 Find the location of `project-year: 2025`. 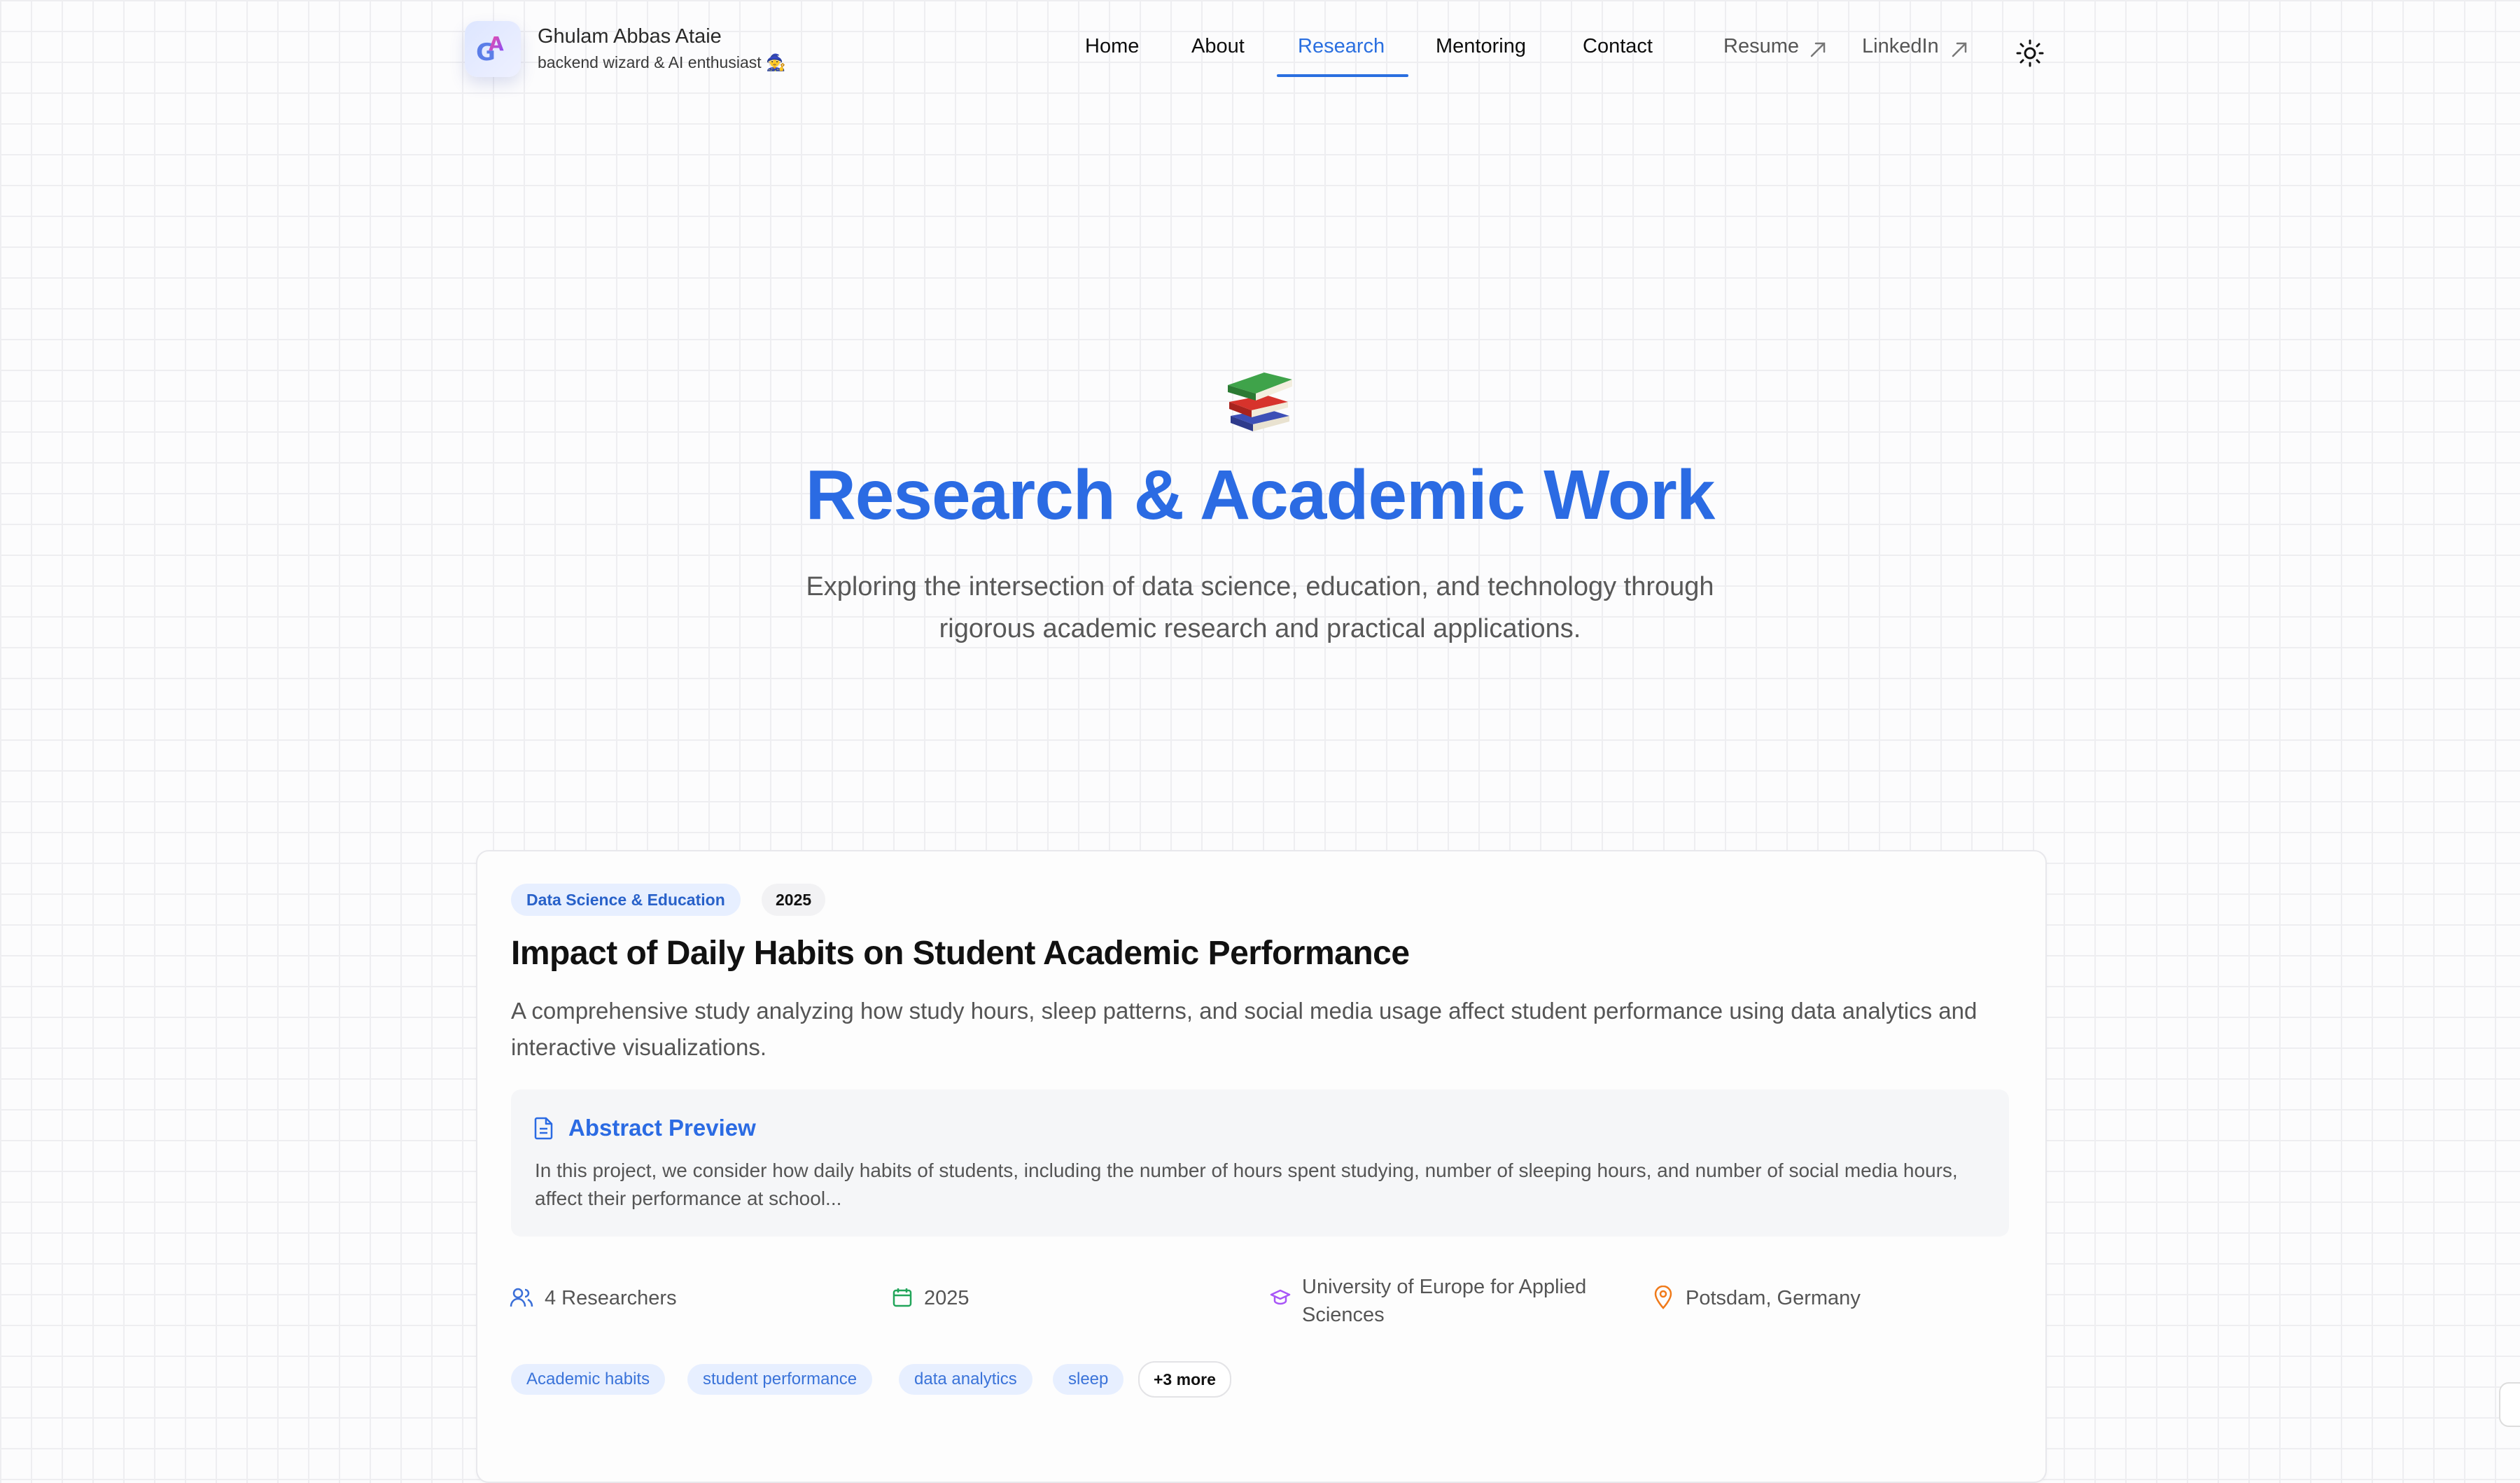

project-year: 2025 is located at coordinates (946, 1298).